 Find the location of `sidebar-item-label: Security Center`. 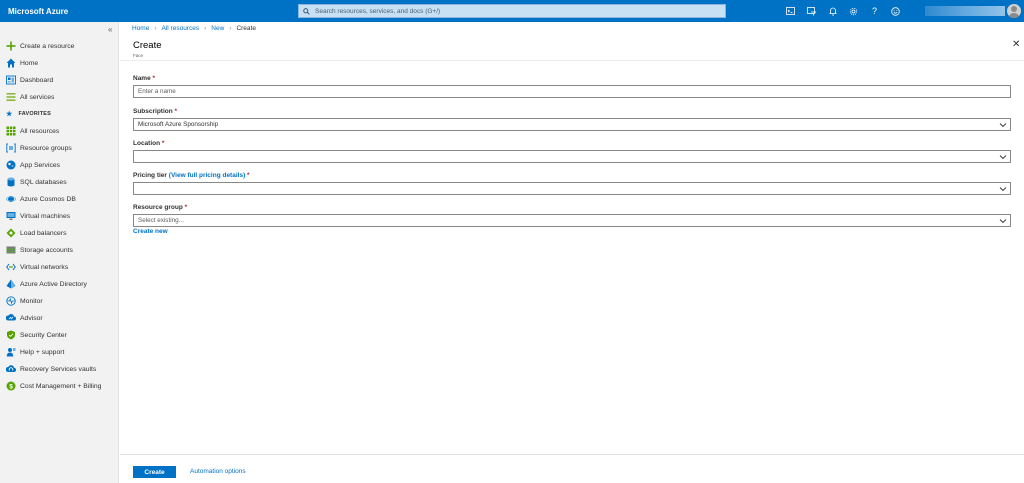

sidebar-item-label: Security Center is located at coordinates (43, 335).